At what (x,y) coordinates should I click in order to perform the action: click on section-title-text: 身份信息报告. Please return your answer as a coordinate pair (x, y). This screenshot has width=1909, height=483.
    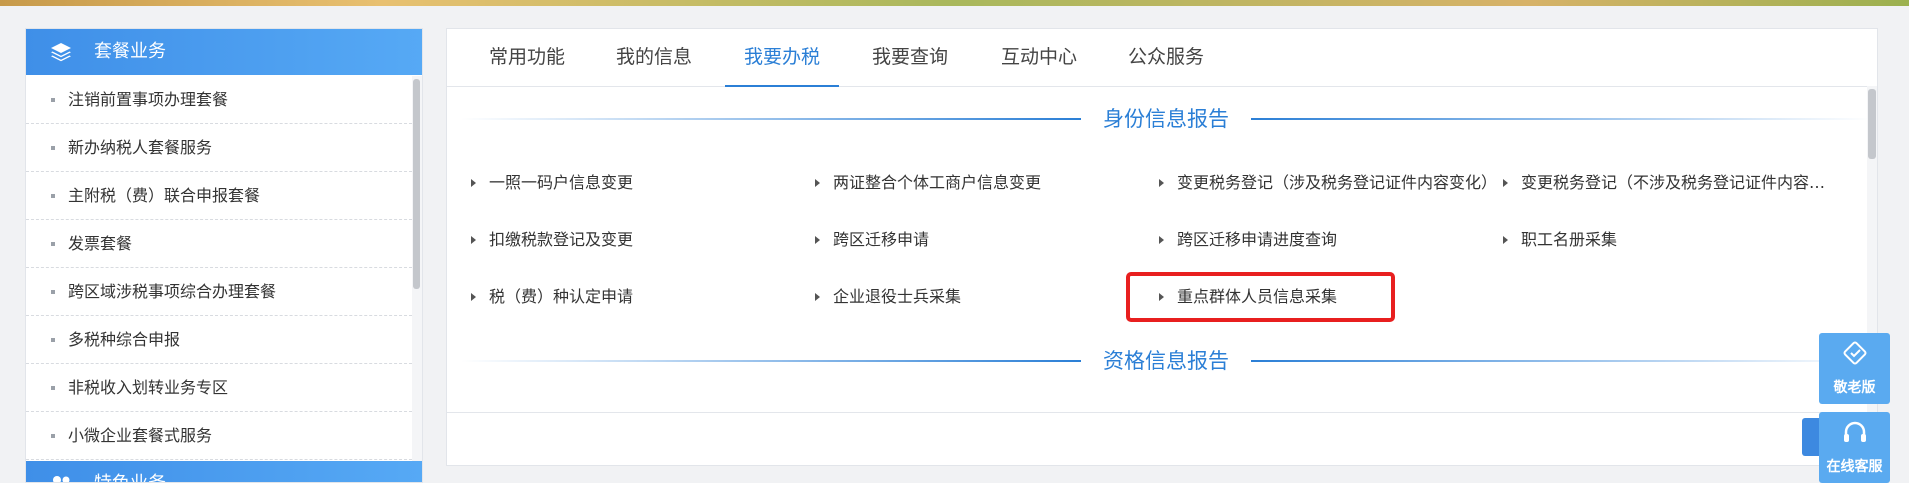
    Looking at the image, I should click on (1166, 119).